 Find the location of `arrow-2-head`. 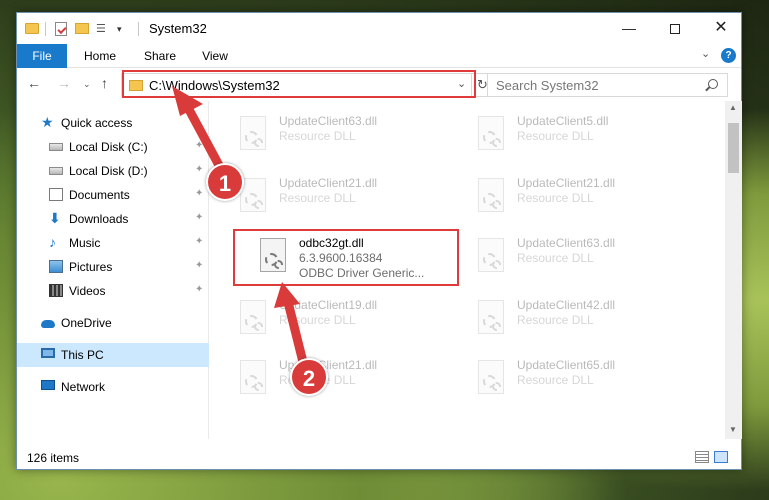

arrow-2-head is located at coordinates (287, 295).